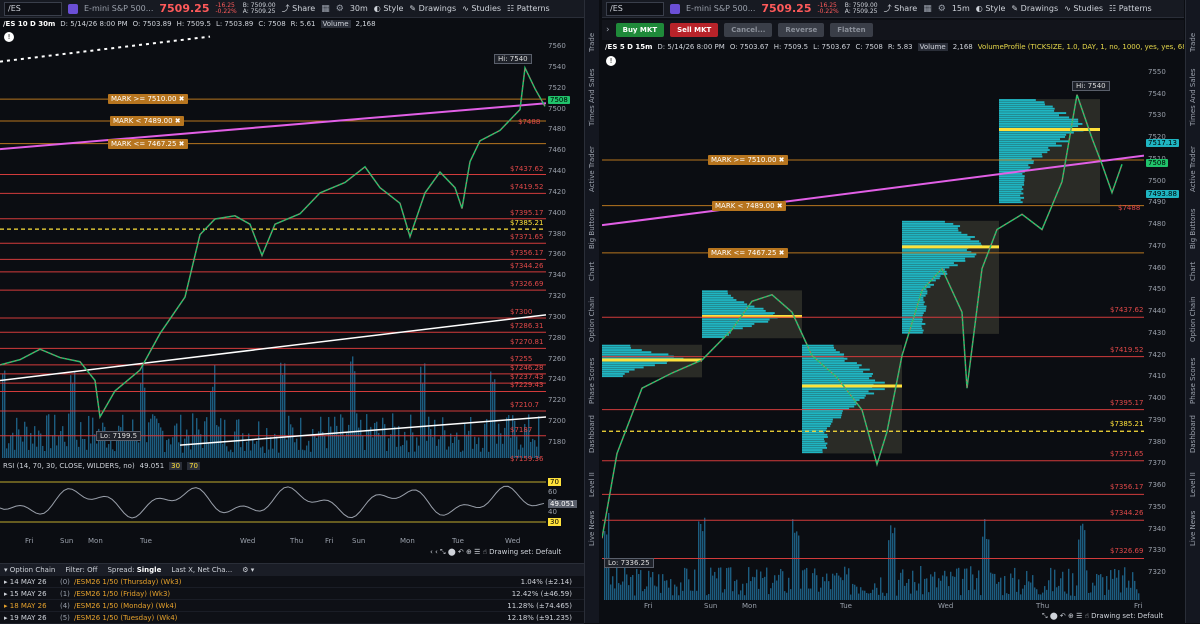 The width and height of the screenshot is (1200, 624). I want to click on oc-spread-val: Single, so click(149, 570).